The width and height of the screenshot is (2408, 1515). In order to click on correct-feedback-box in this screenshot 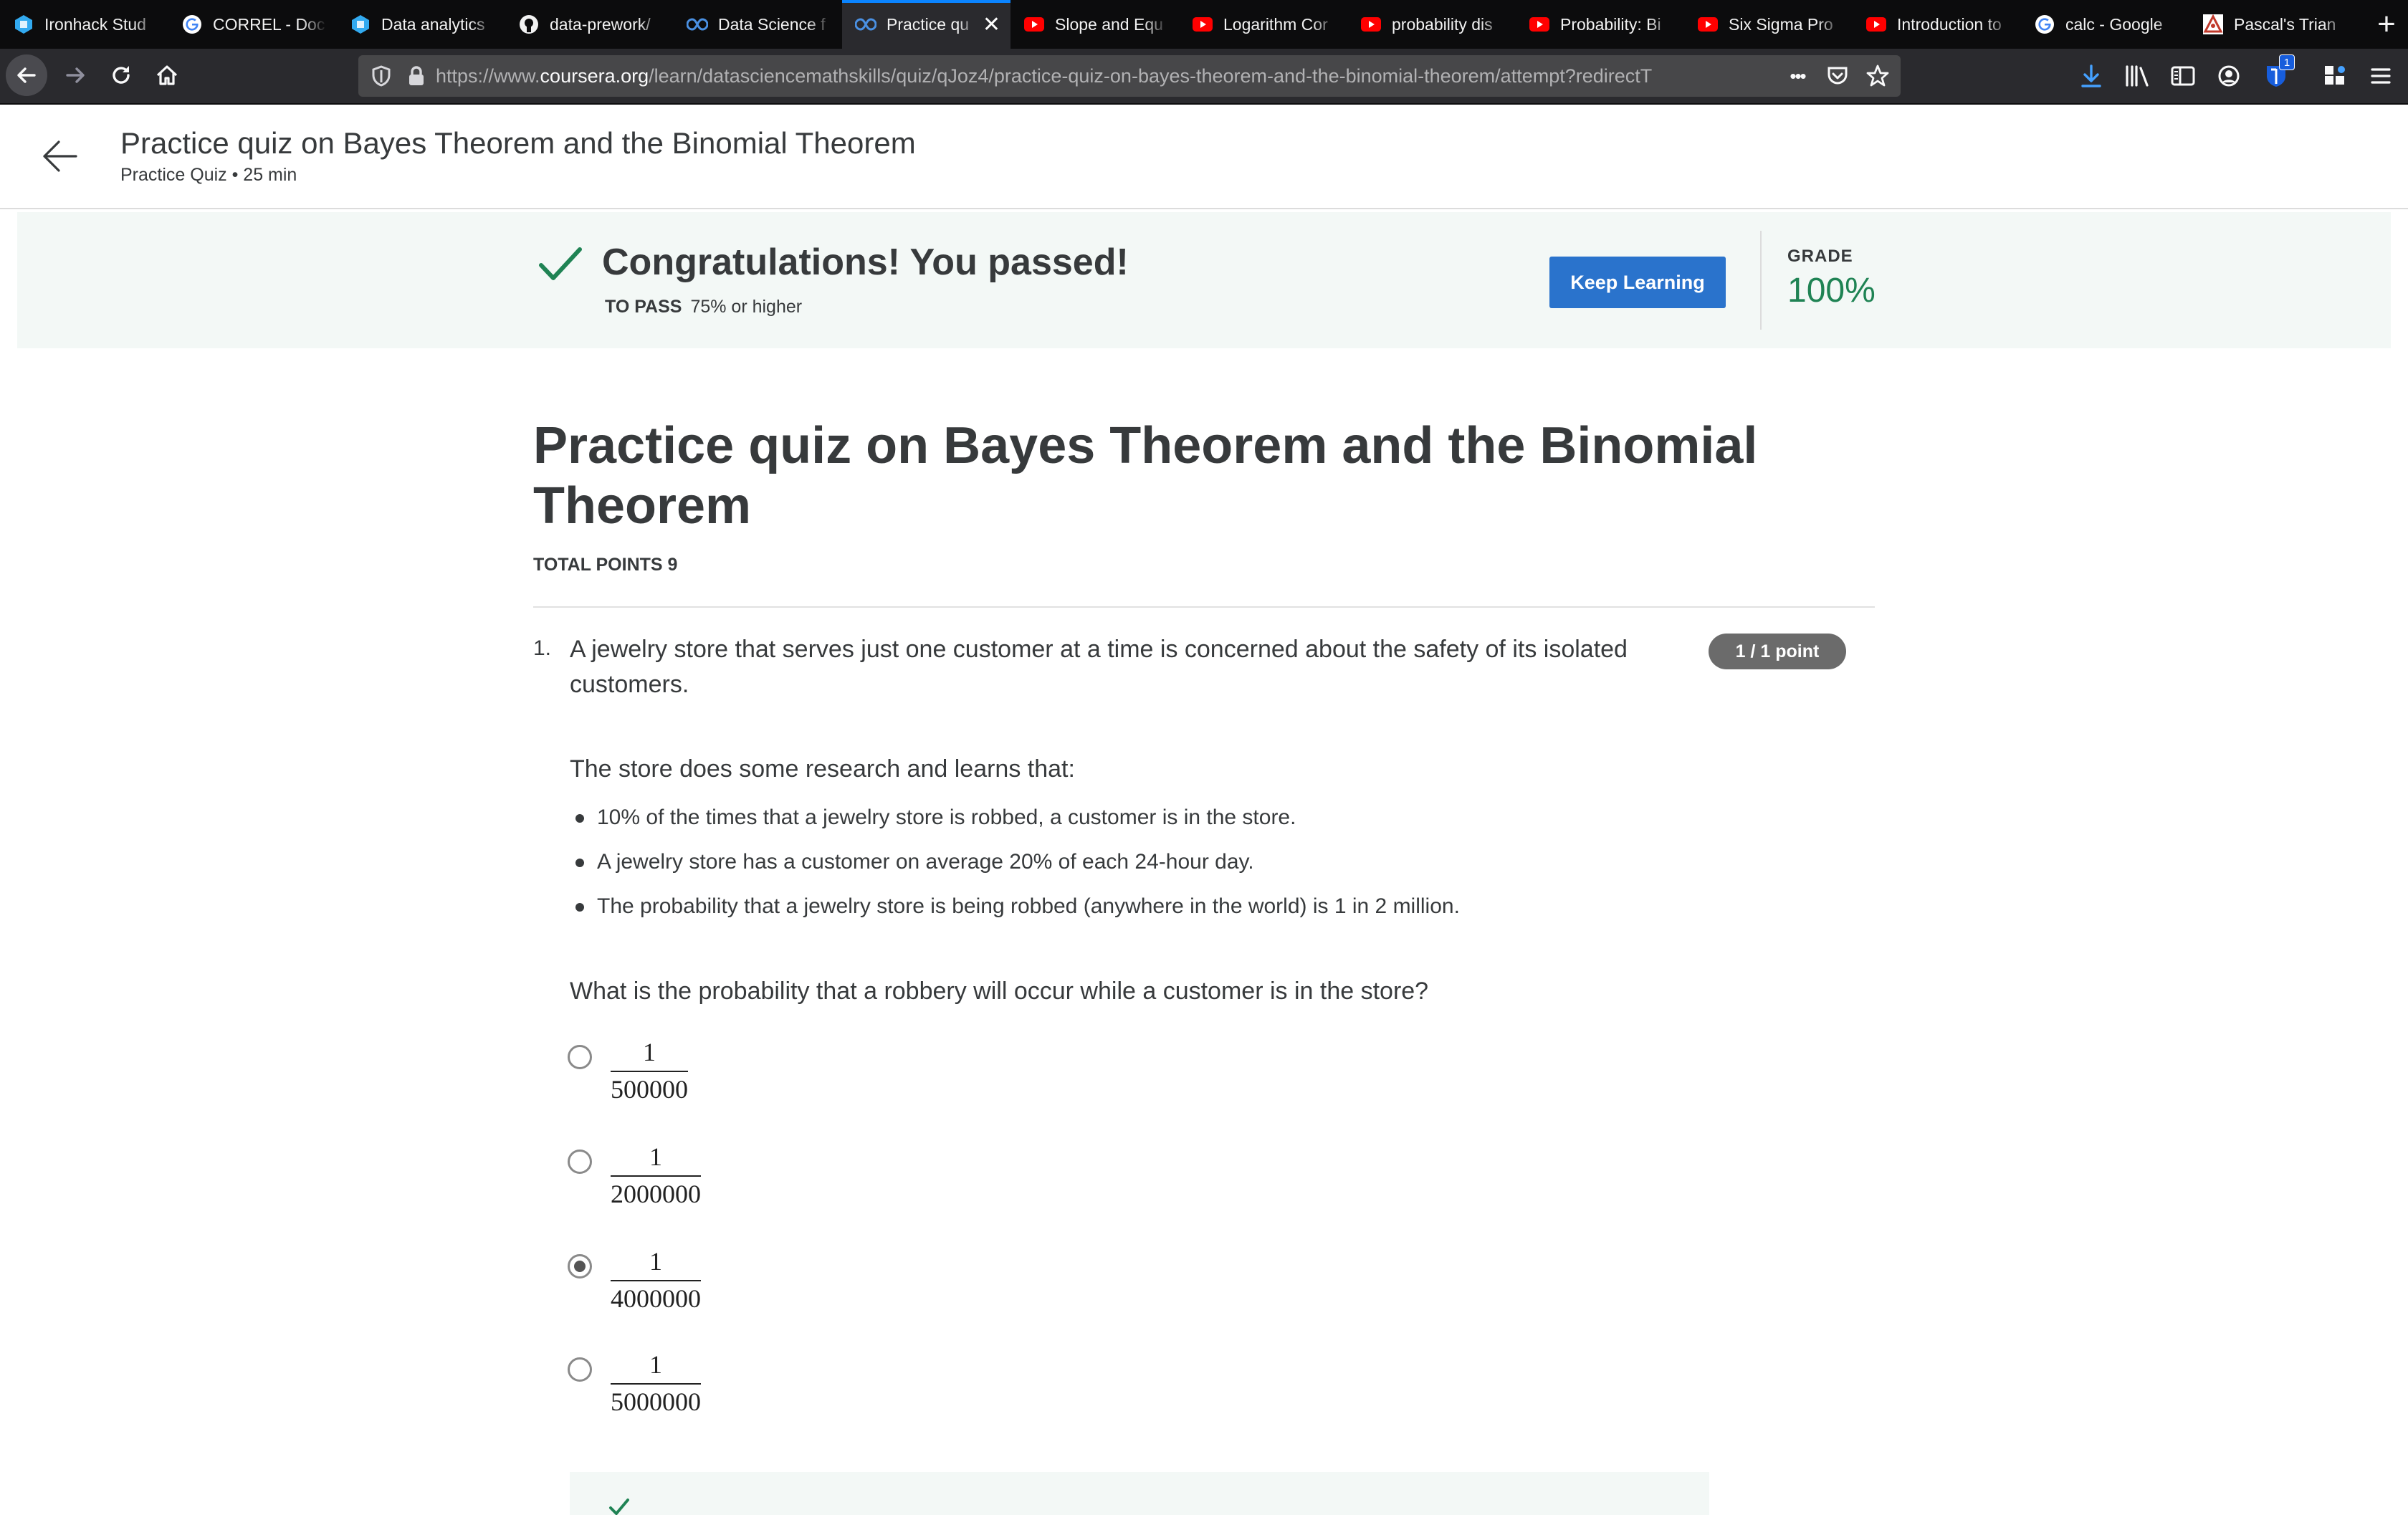, I will do `click(1139, 1493)`.